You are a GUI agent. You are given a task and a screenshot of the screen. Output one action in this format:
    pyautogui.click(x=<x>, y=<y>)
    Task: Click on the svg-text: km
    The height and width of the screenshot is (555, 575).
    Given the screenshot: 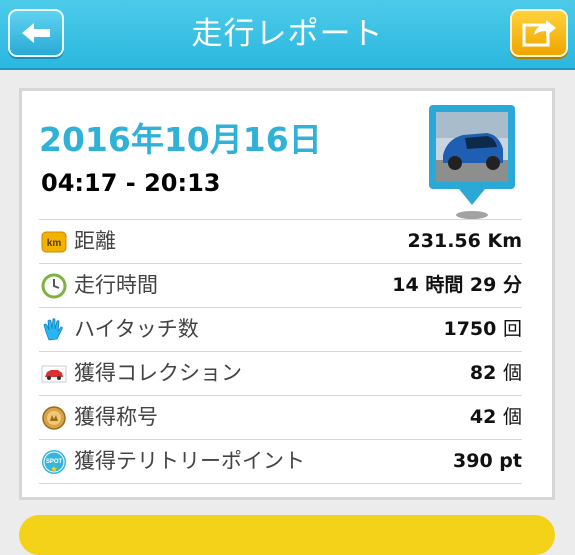 What is the action you would take?
    pyautogui.click(x=54, y=243)
    